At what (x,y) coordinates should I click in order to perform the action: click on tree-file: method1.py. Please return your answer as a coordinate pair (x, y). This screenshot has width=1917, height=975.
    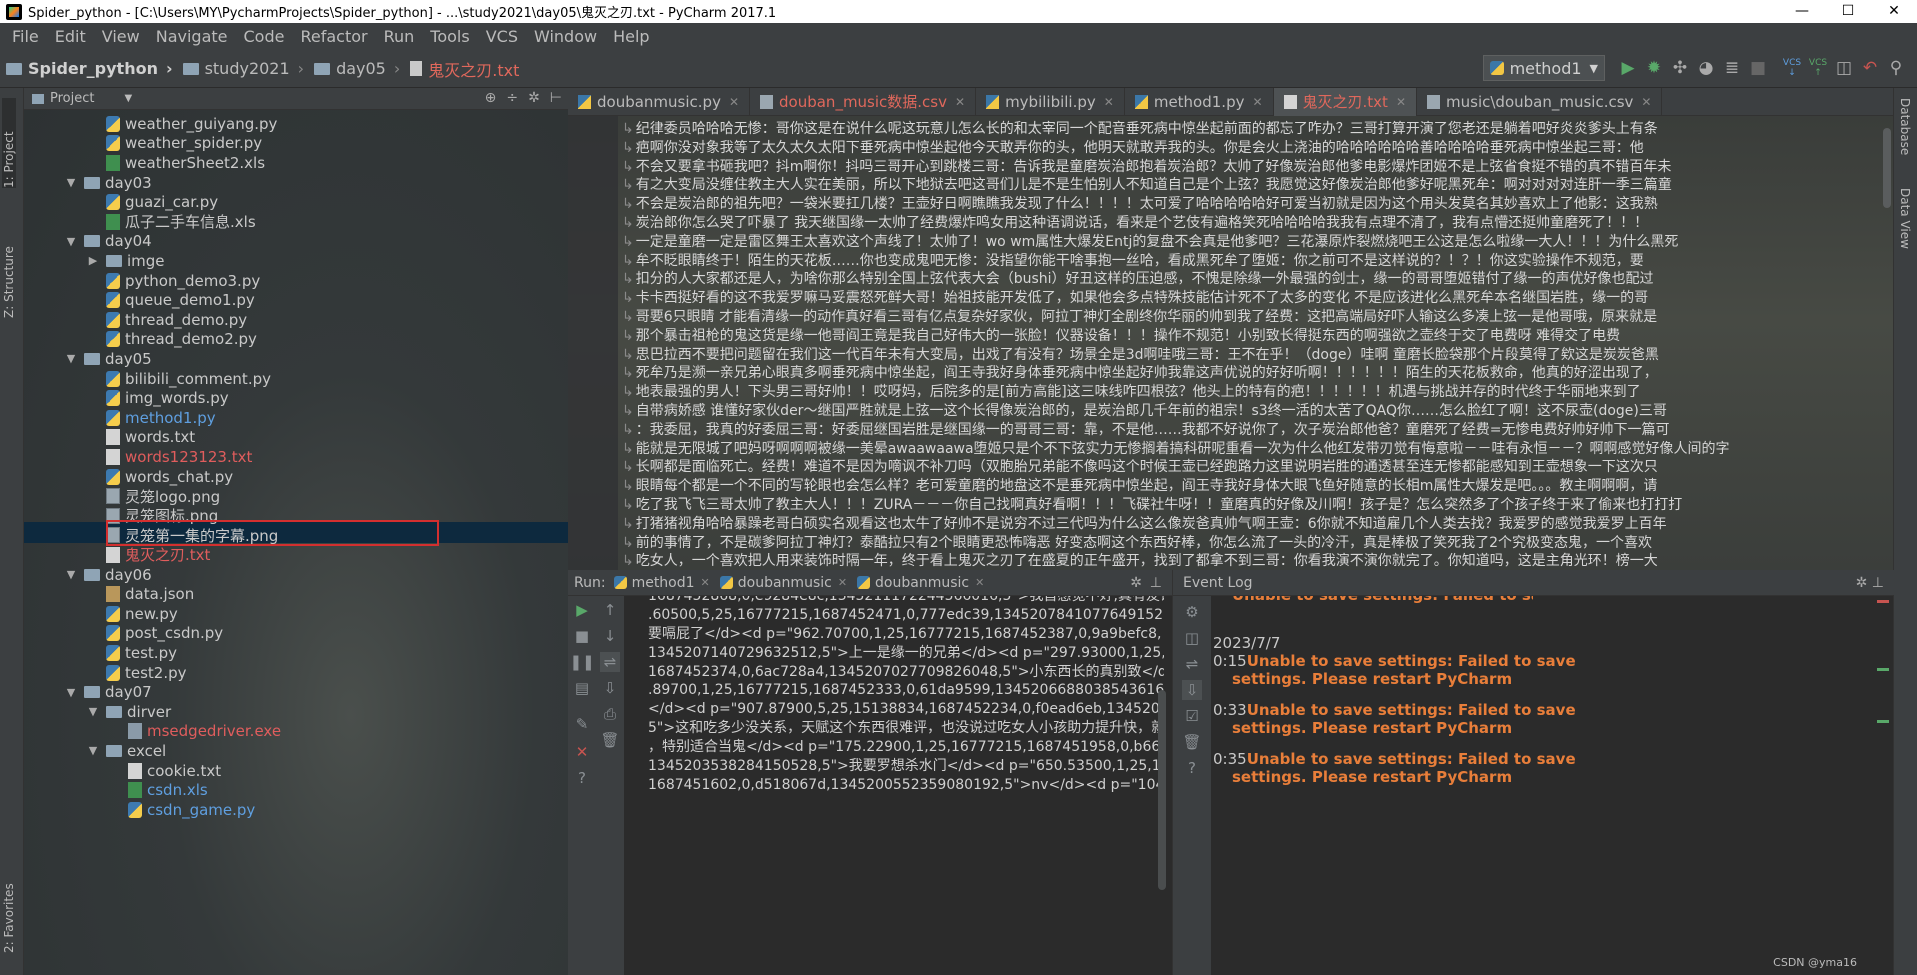
    Looking at the image, I should click on (161, 418).